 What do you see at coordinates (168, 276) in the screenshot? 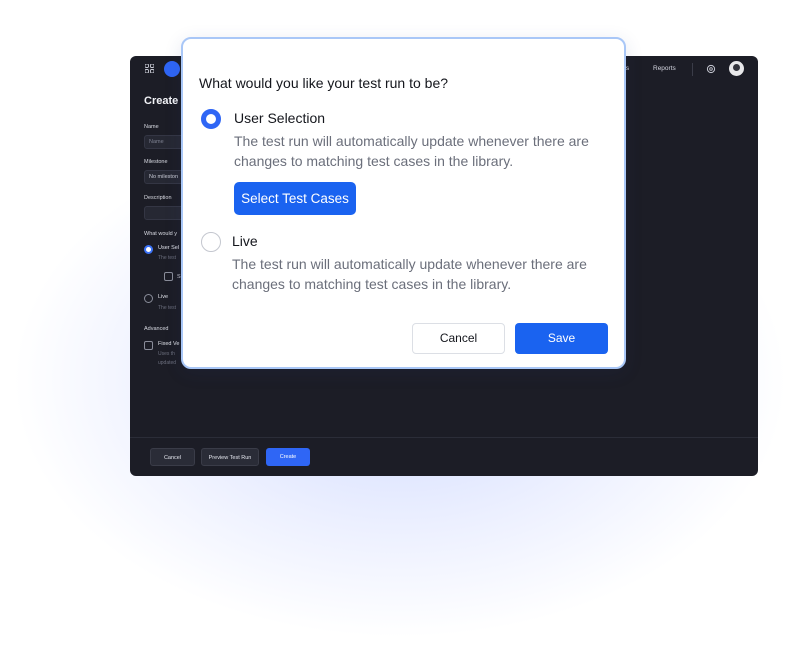
I see `list-icon` at bounding box center [168, 276].